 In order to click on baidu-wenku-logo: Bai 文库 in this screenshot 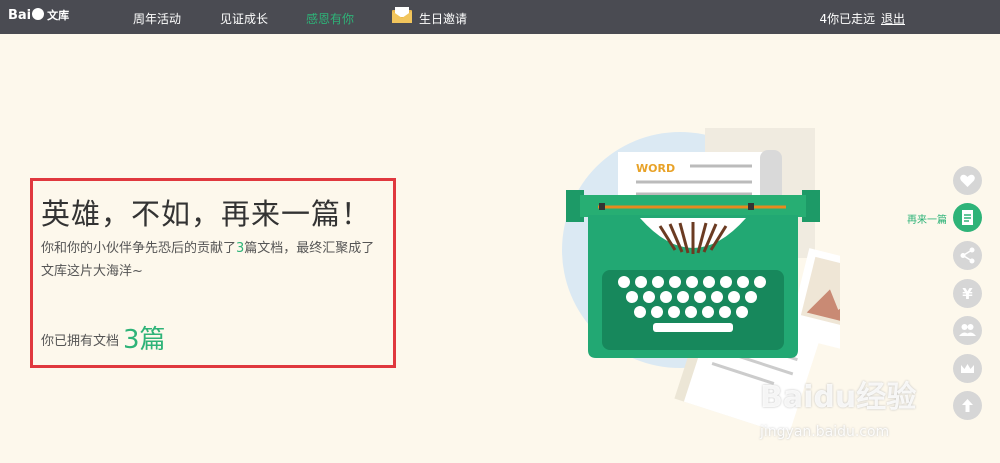, I will do `click(38, 15)`.